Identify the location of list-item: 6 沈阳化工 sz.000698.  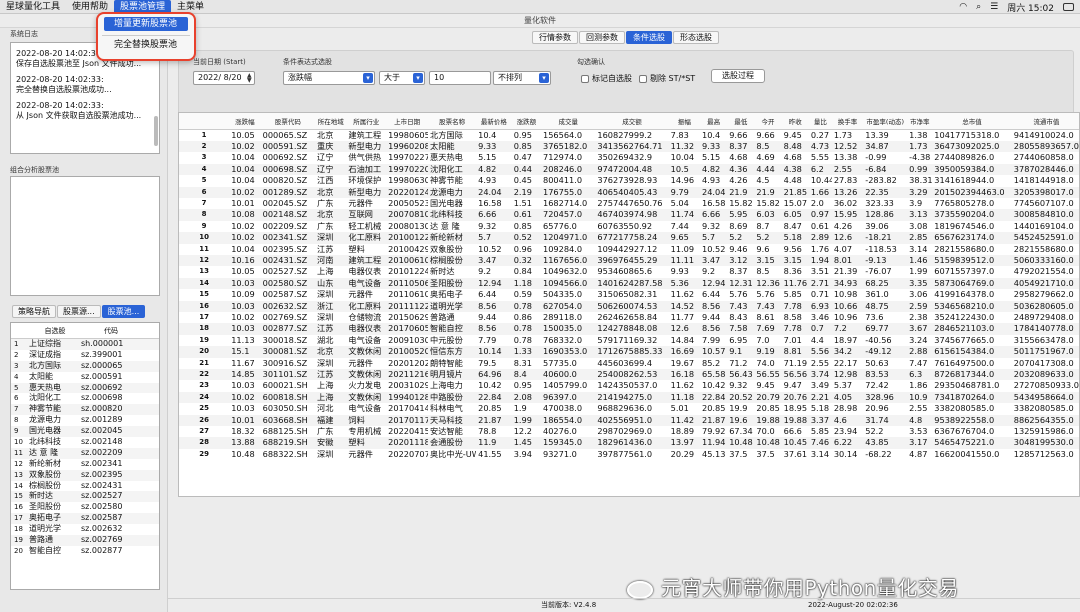
(85, 398).